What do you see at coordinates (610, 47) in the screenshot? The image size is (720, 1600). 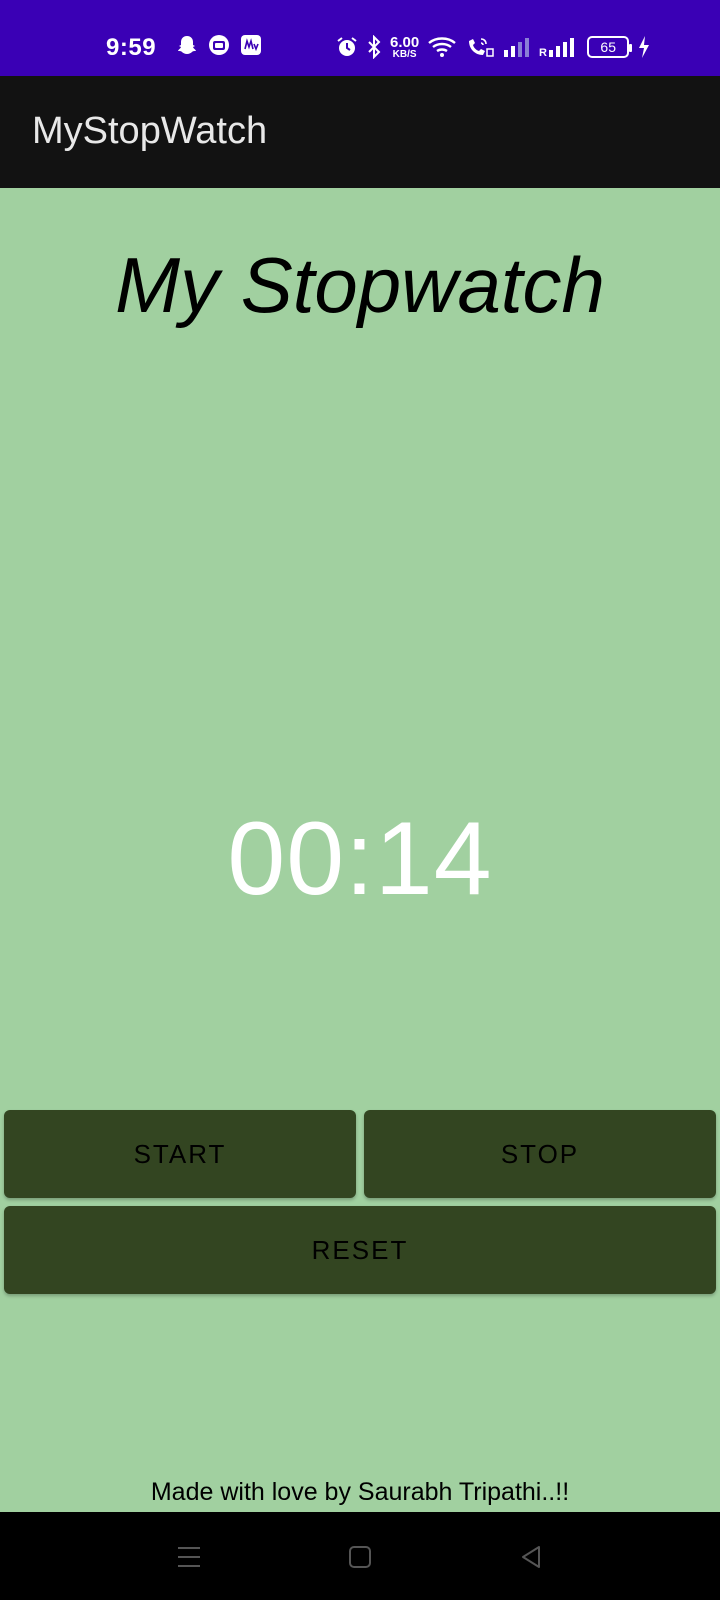 I see `battery-icon: 65` at bounding box center [610, 47].